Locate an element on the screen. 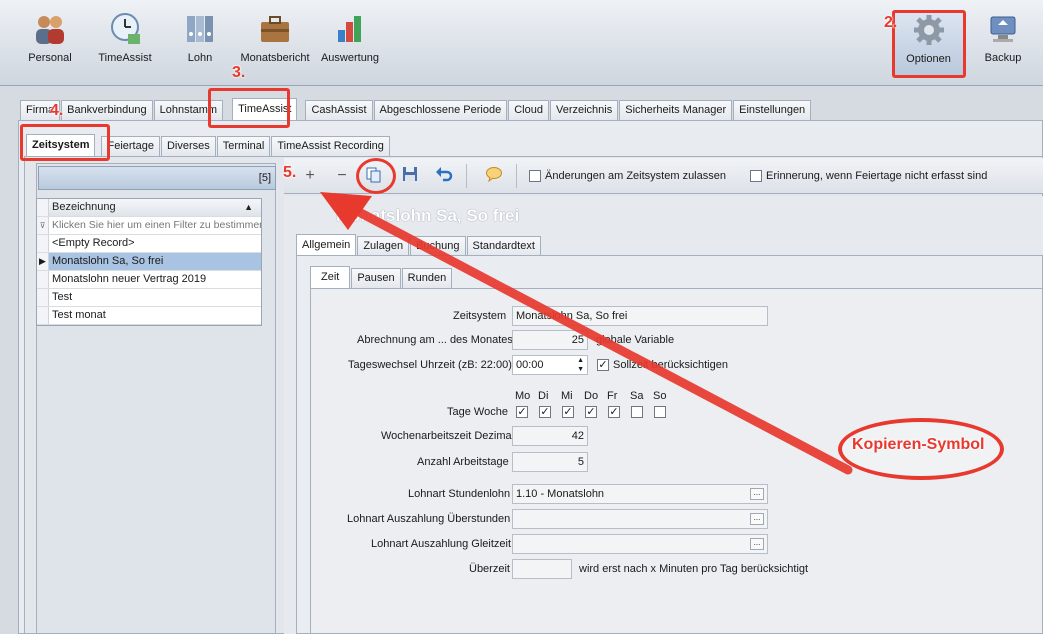 Image resolution: width=1043 pixels, height=634 pixels. stundenlohn-value: 1.10 - Monatslohn is located at coordinates (560, 494).